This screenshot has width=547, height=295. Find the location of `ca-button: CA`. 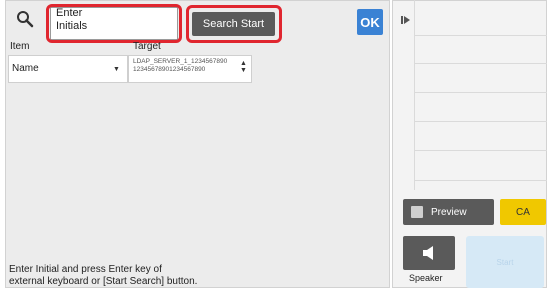

ca-button: CA is located at coordinates (523, 212).